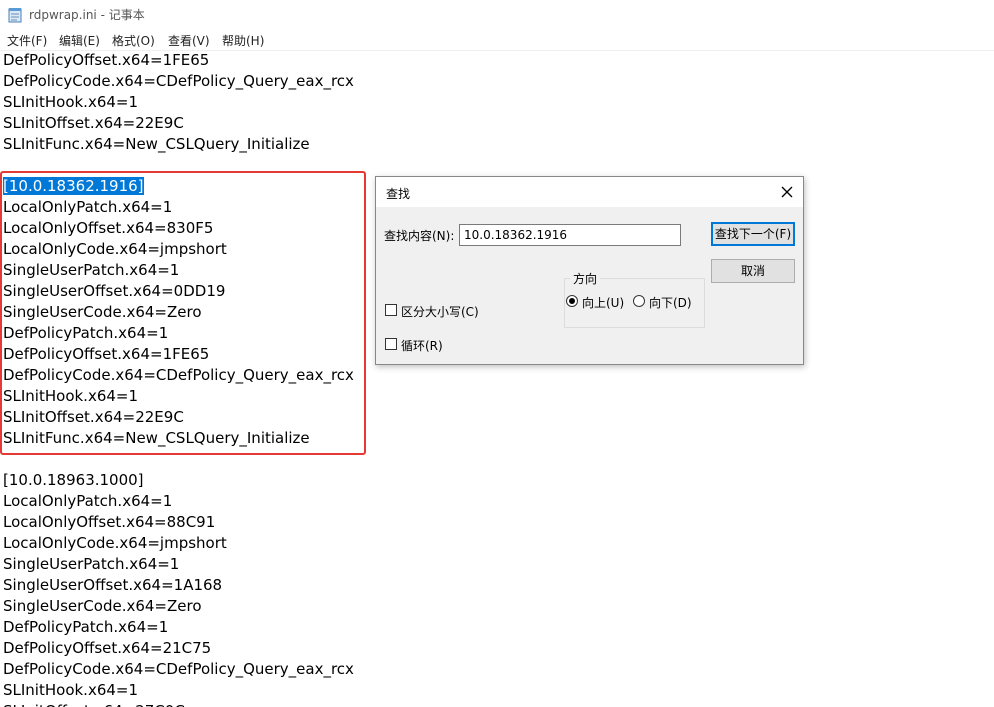  I want to click on text-line: DefPolicyOffset.x64=1FE65, so click(106, 60).